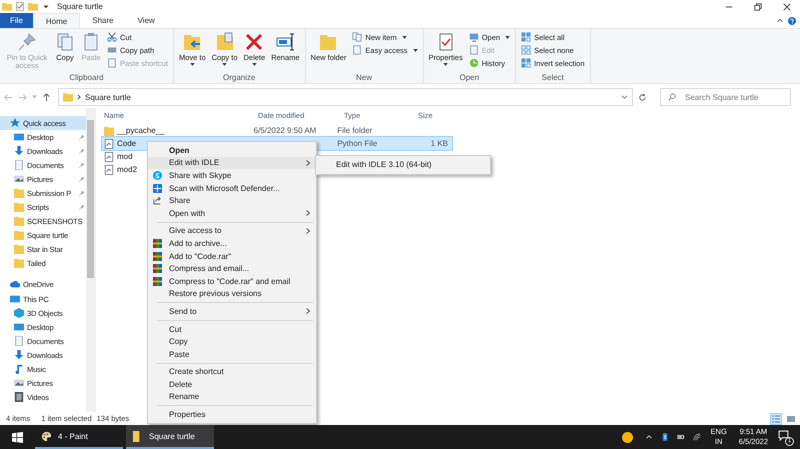 The height and width of the screenshot is (449, 800). What do you see at coordinates (552, 77) in the screenshot?
I see `group-label: Select` at bounding box center [552, 77].